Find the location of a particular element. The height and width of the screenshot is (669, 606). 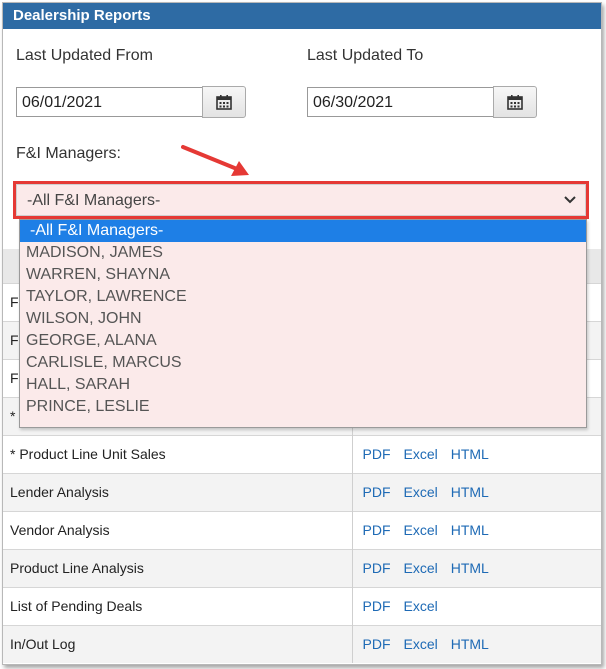

report-name: Vendor Analysis is located at coordinates (177, 529).